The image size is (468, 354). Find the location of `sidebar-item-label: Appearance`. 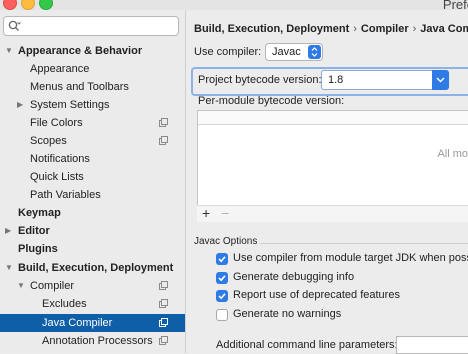

sidebar-item-label: Appearance is located at coordinates (60, 69).